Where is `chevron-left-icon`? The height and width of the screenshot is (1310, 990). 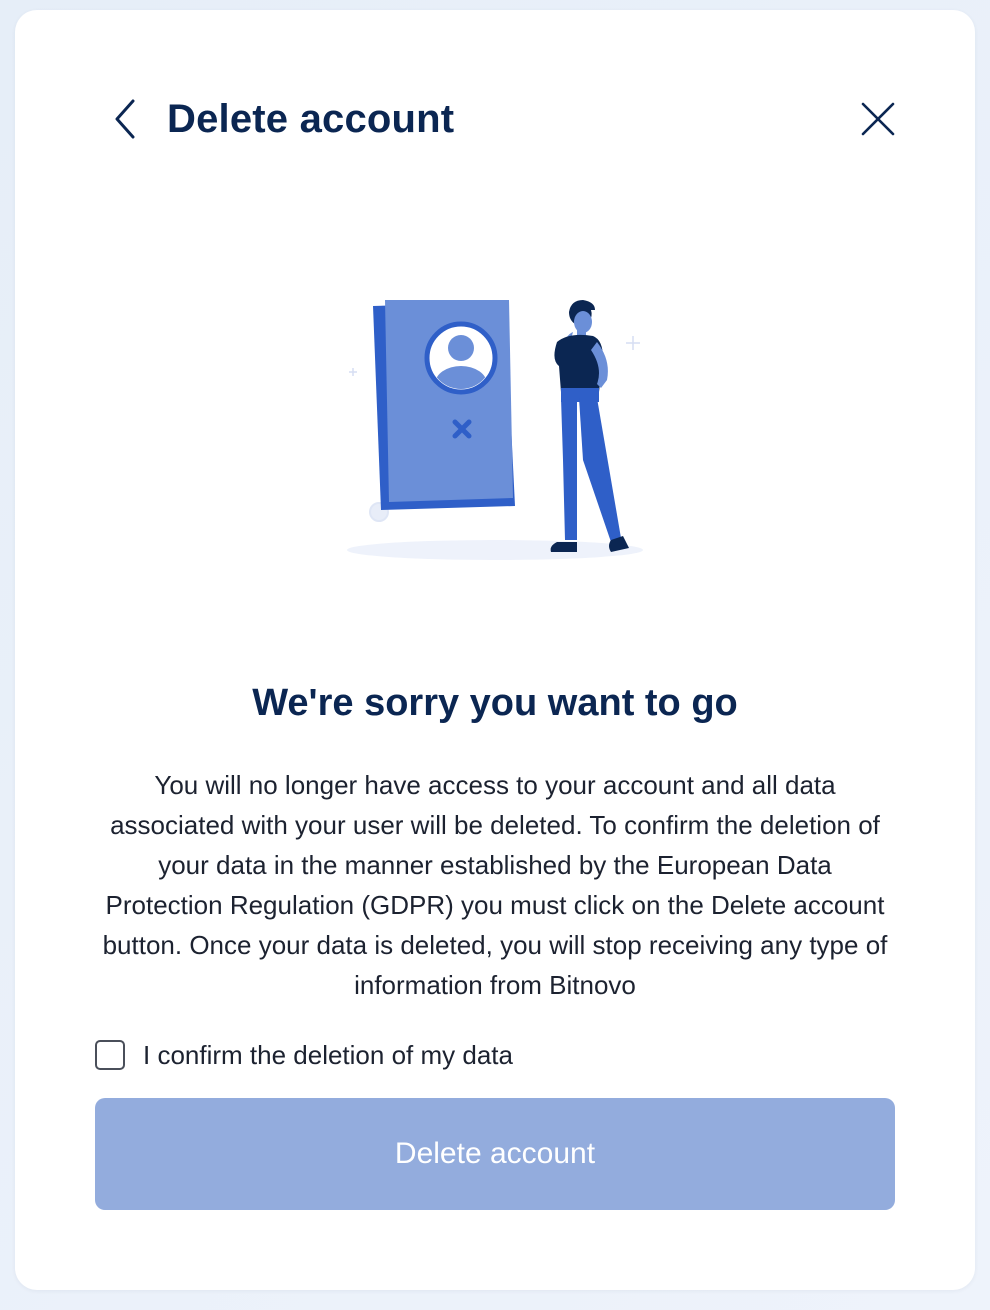
chevron-left-icon is located at coordinates (125, 119).